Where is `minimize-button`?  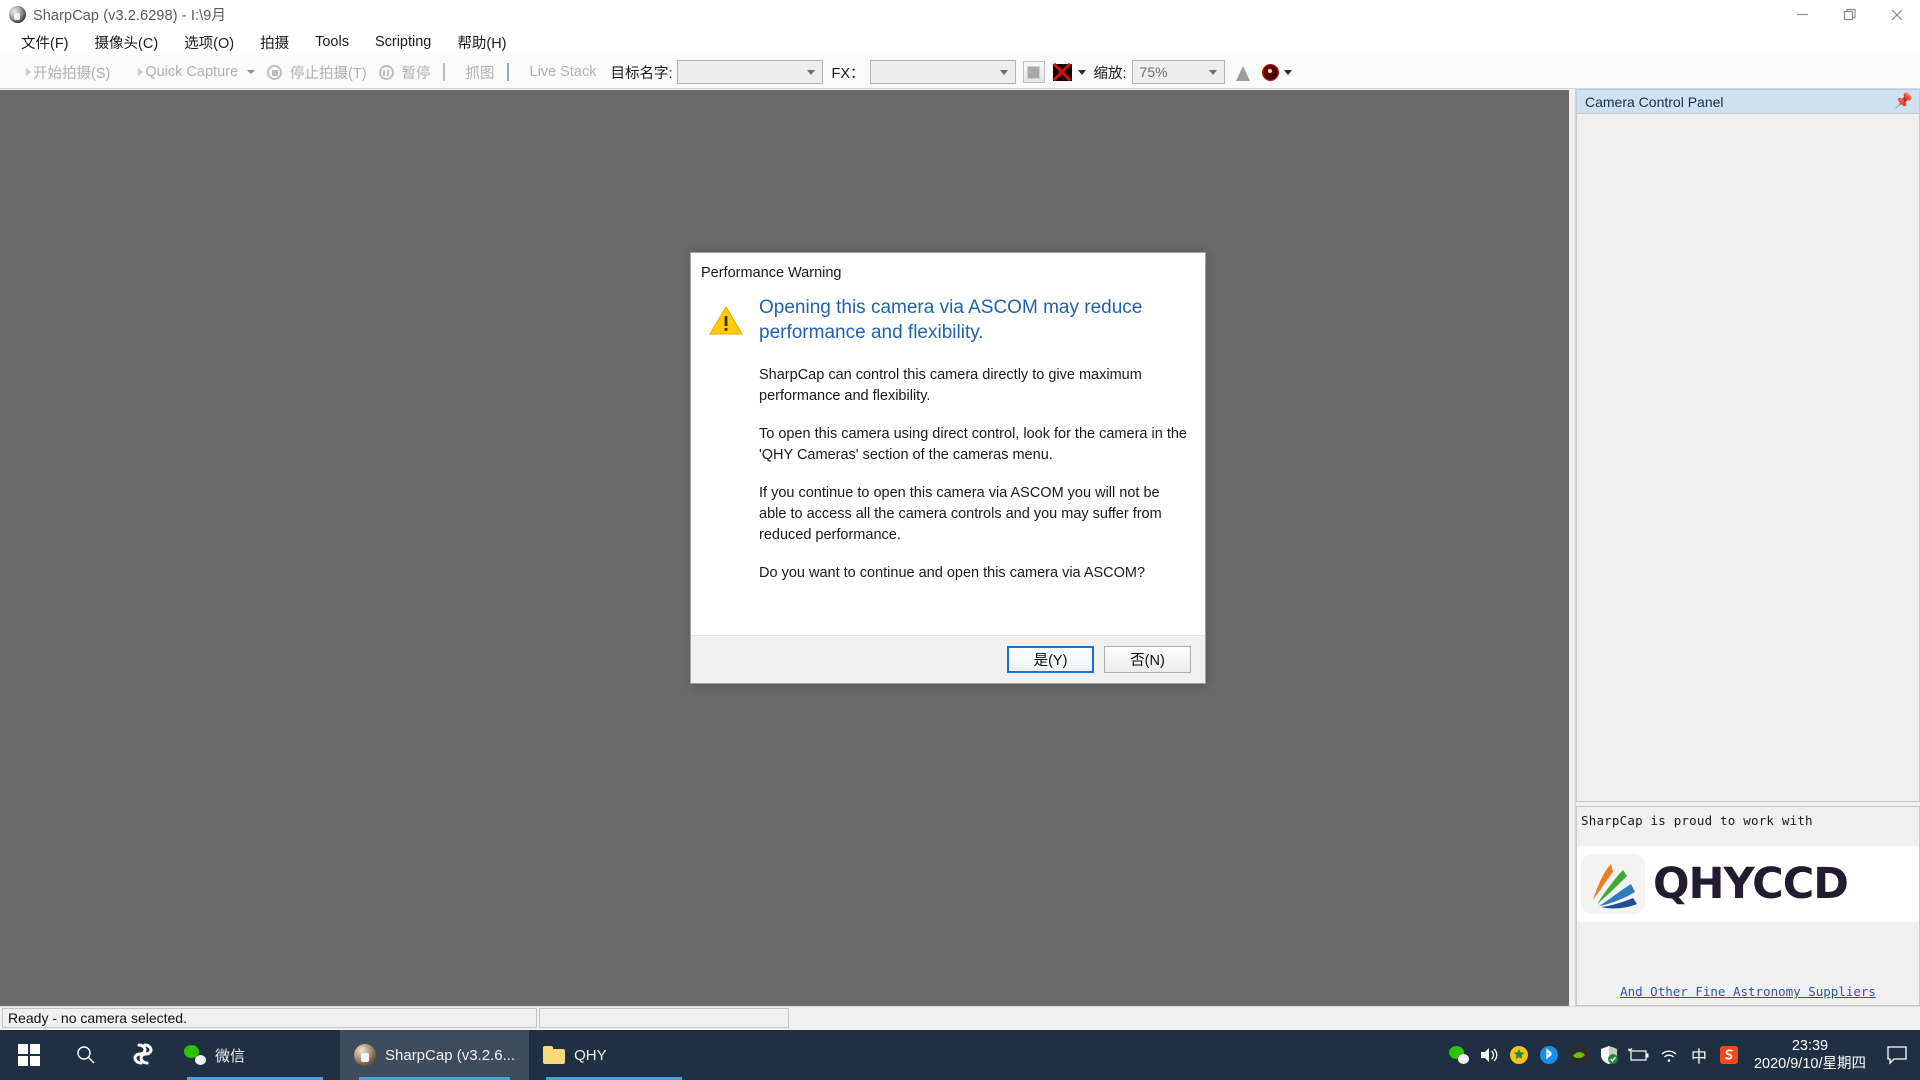 minimize-button is located at coordinates (1802, 14).